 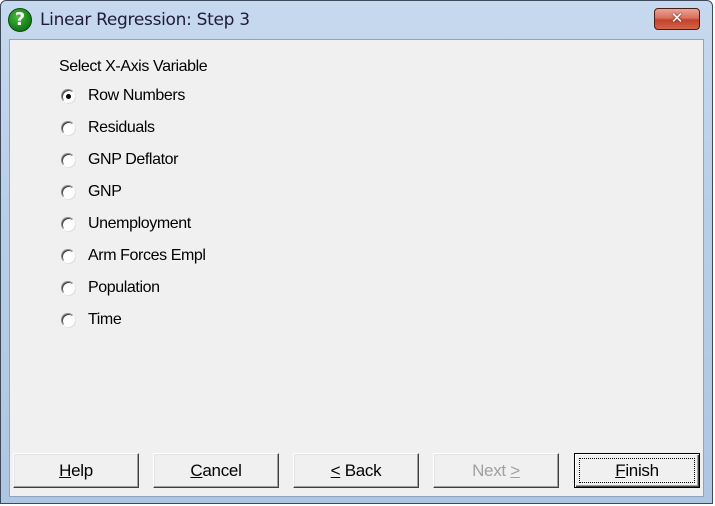 I want to click on next-button: Next >, so click(x=496, y=470).